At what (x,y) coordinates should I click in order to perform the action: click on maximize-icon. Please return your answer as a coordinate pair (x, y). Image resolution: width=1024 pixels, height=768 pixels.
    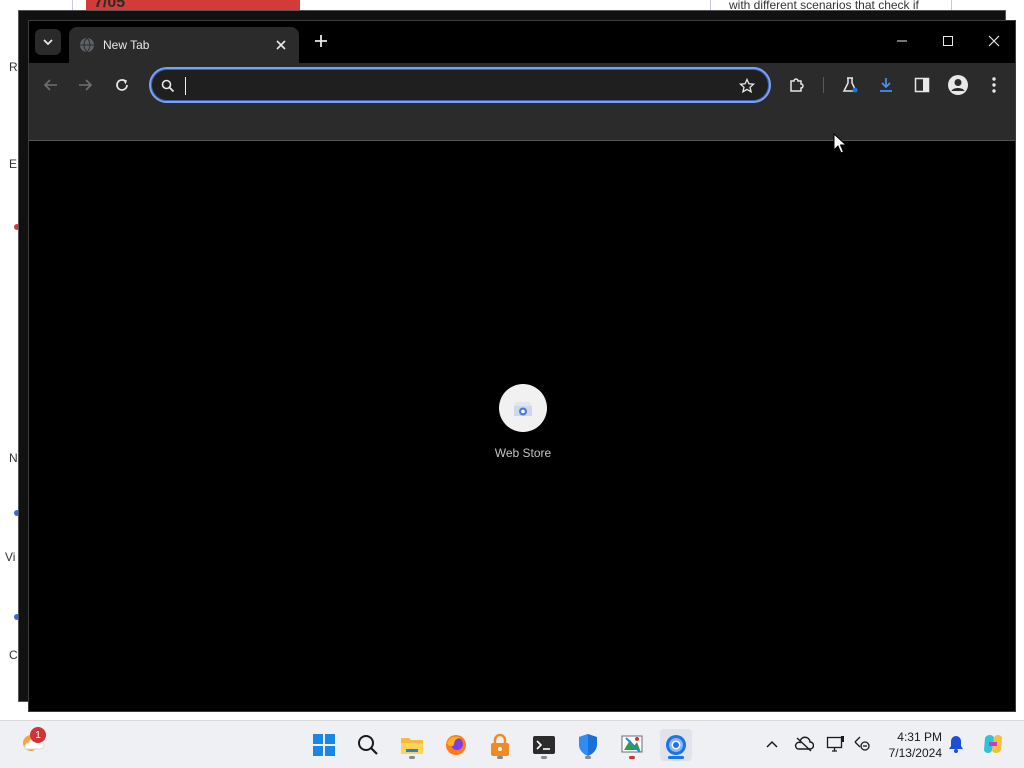
    Looking at the image, I should click on (948, 41).